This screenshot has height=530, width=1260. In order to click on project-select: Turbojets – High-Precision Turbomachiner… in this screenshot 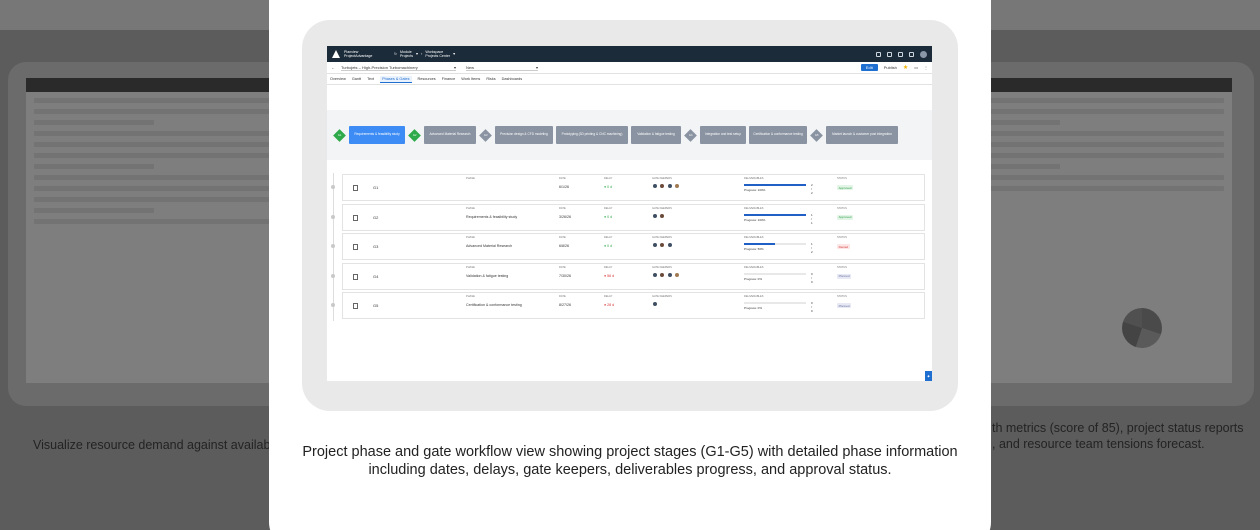, I will do `click(398, 68)`.